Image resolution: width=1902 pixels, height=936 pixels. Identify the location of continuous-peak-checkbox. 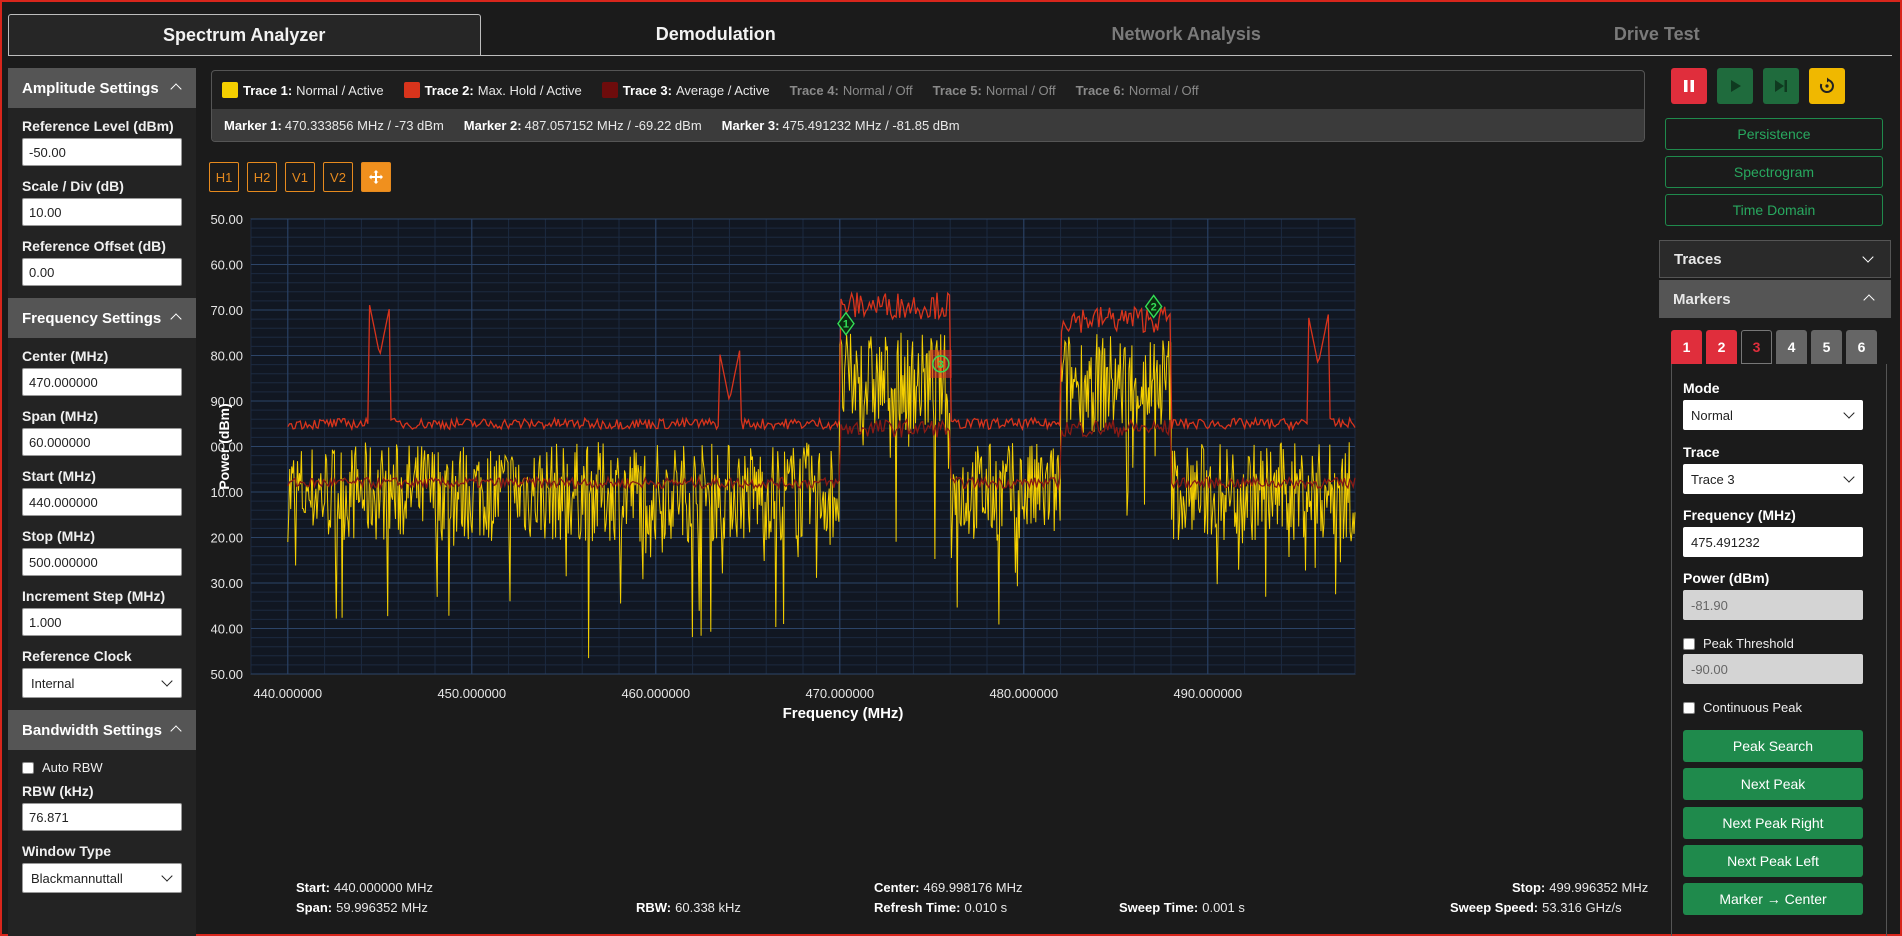
(1689, 707).